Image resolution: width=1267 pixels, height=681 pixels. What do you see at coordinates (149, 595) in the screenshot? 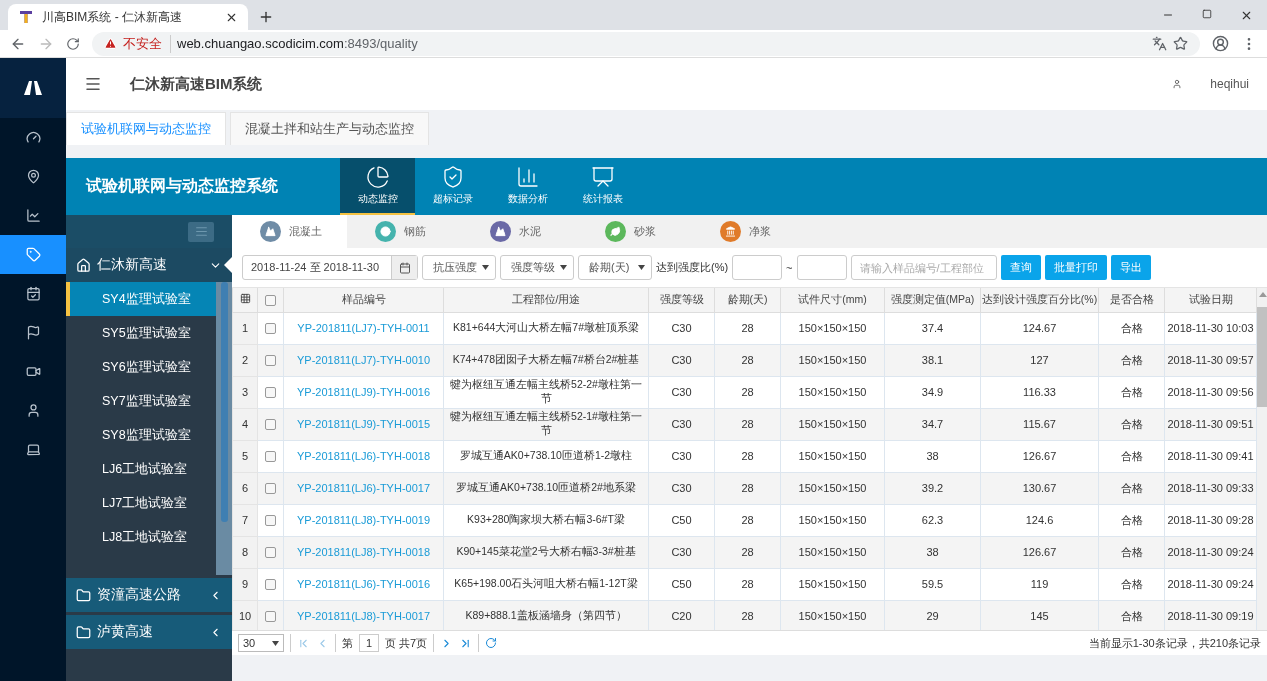
I see `tree-group: 资潼高速公路` at bounding box center [149, 595].